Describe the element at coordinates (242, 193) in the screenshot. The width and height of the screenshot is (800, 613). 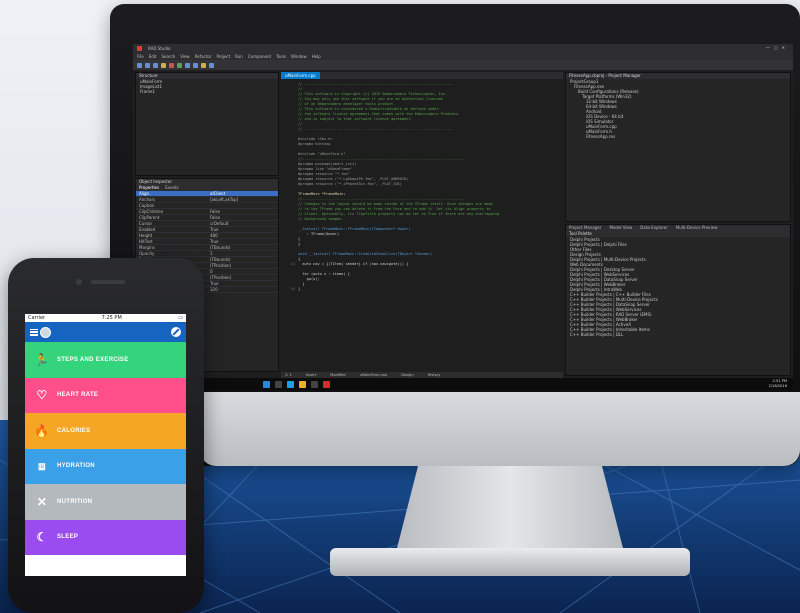
I see `property-value: alClient` at that location.